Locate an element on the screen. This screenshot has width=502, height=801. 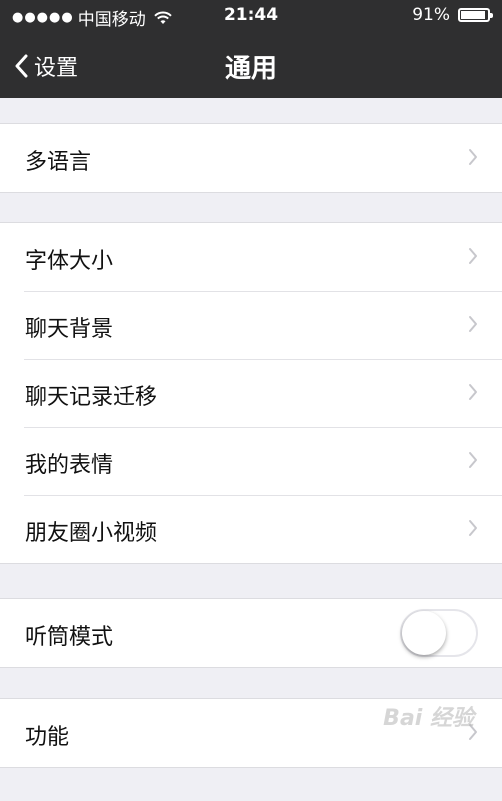
settings-row-chat-history-migration: 聊天记录迁移 is located at coordinates (251, 393).